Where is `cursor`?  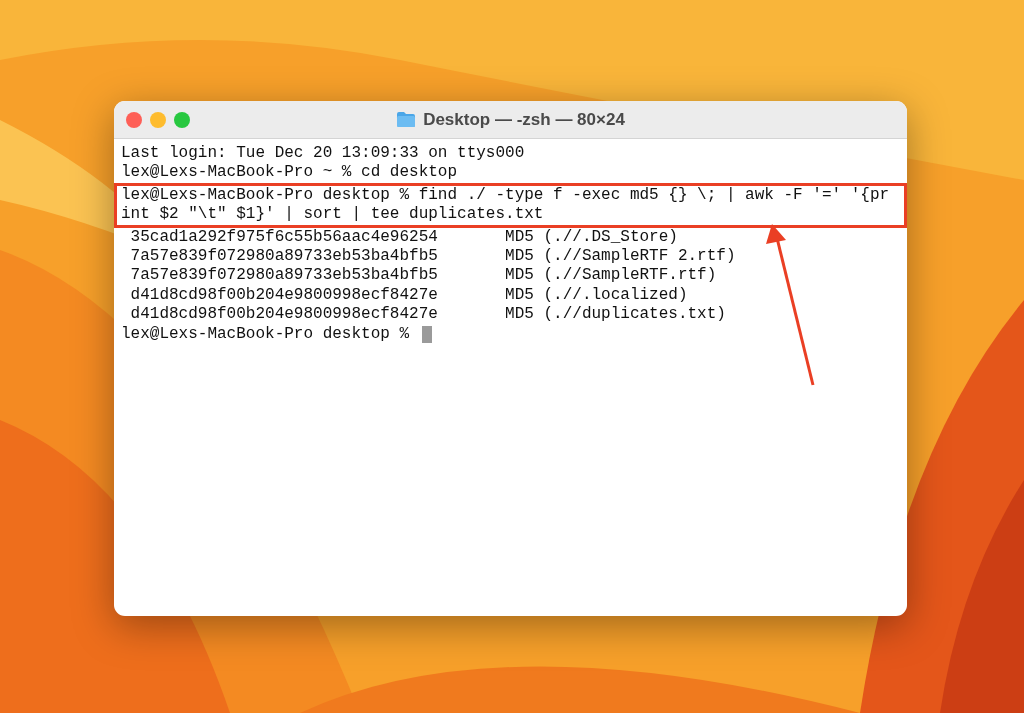
cursor is located at coordinates (426, 334).